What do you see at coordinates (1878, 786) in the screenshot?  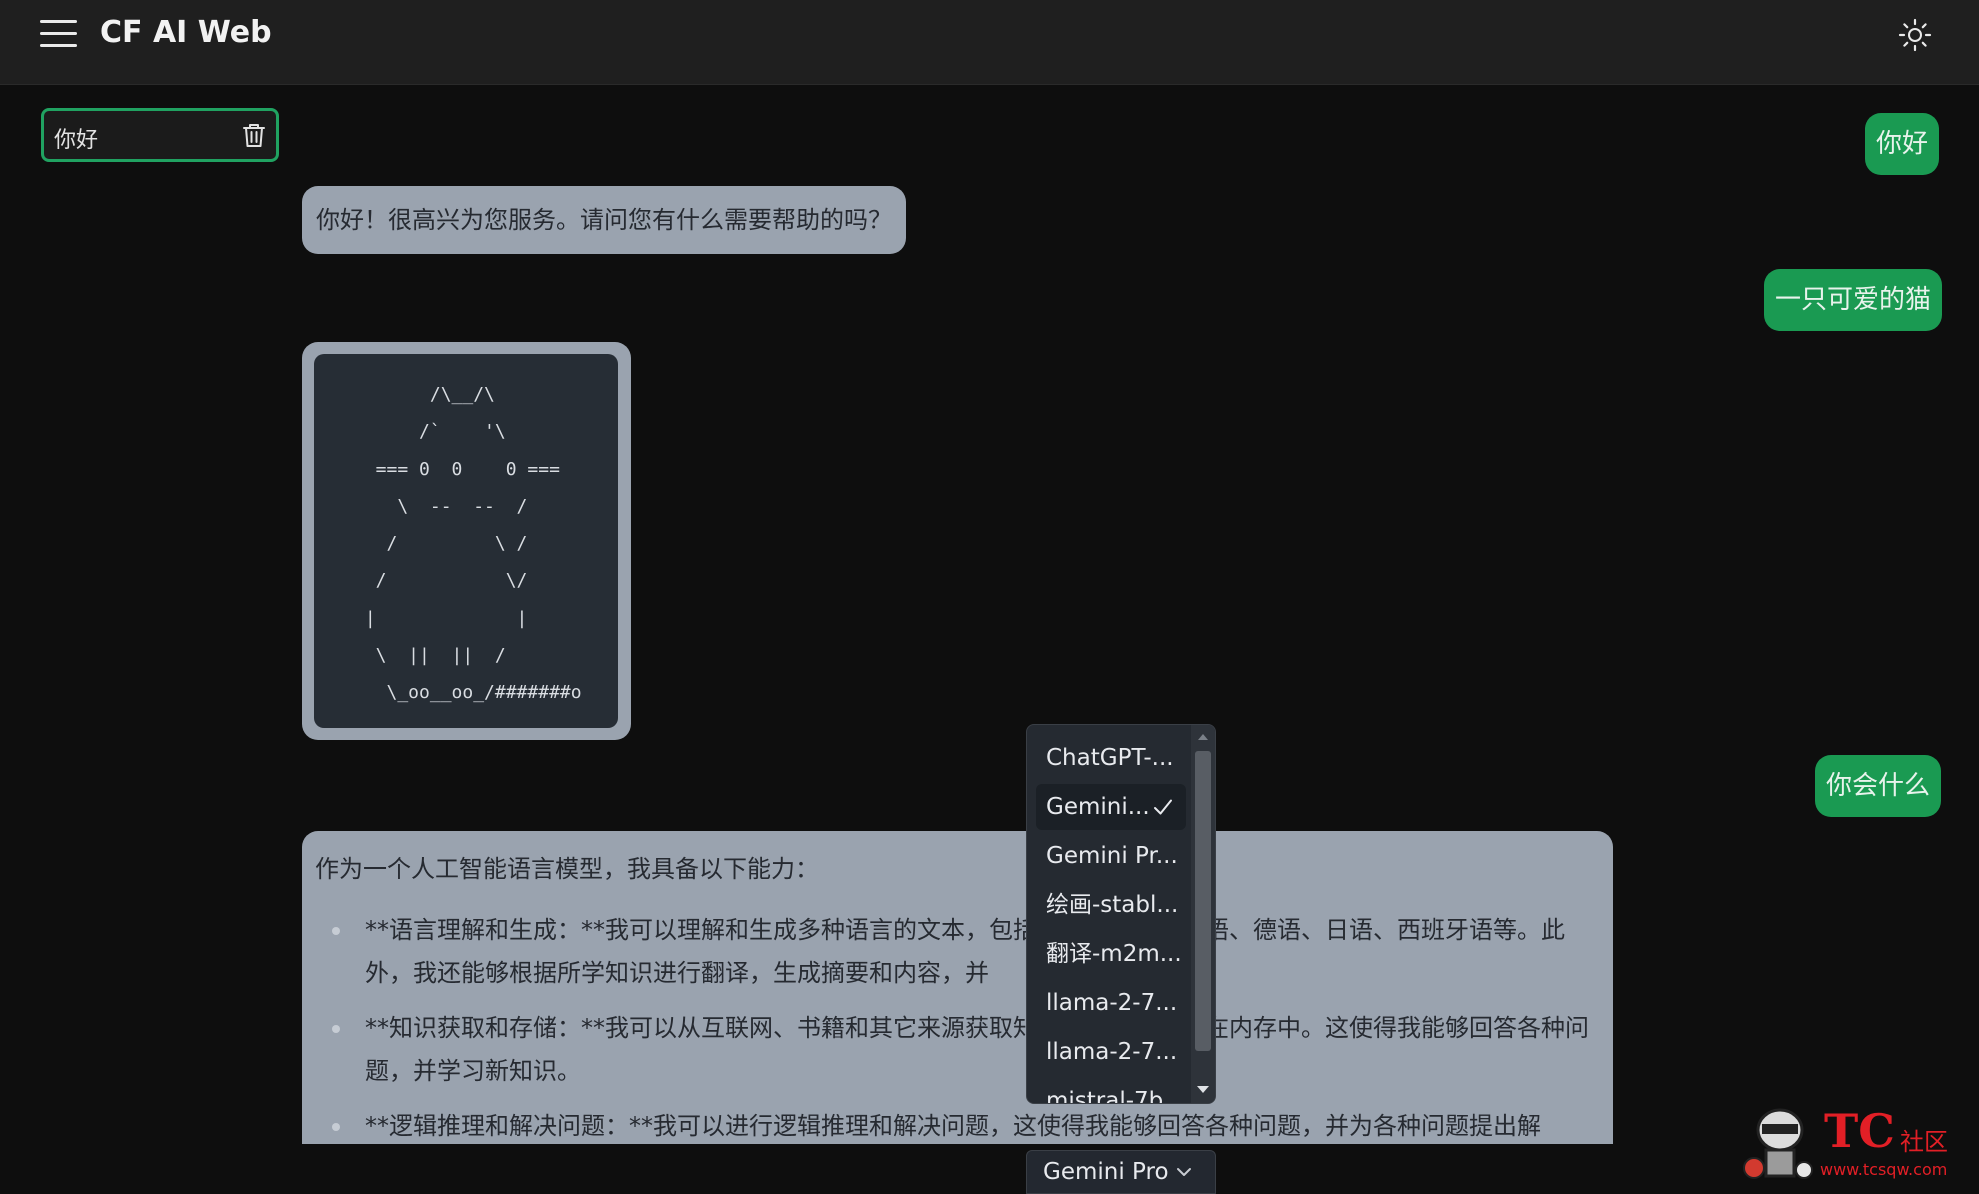 I see `user-message: 你会什么` at bounding box center [1878, 786].